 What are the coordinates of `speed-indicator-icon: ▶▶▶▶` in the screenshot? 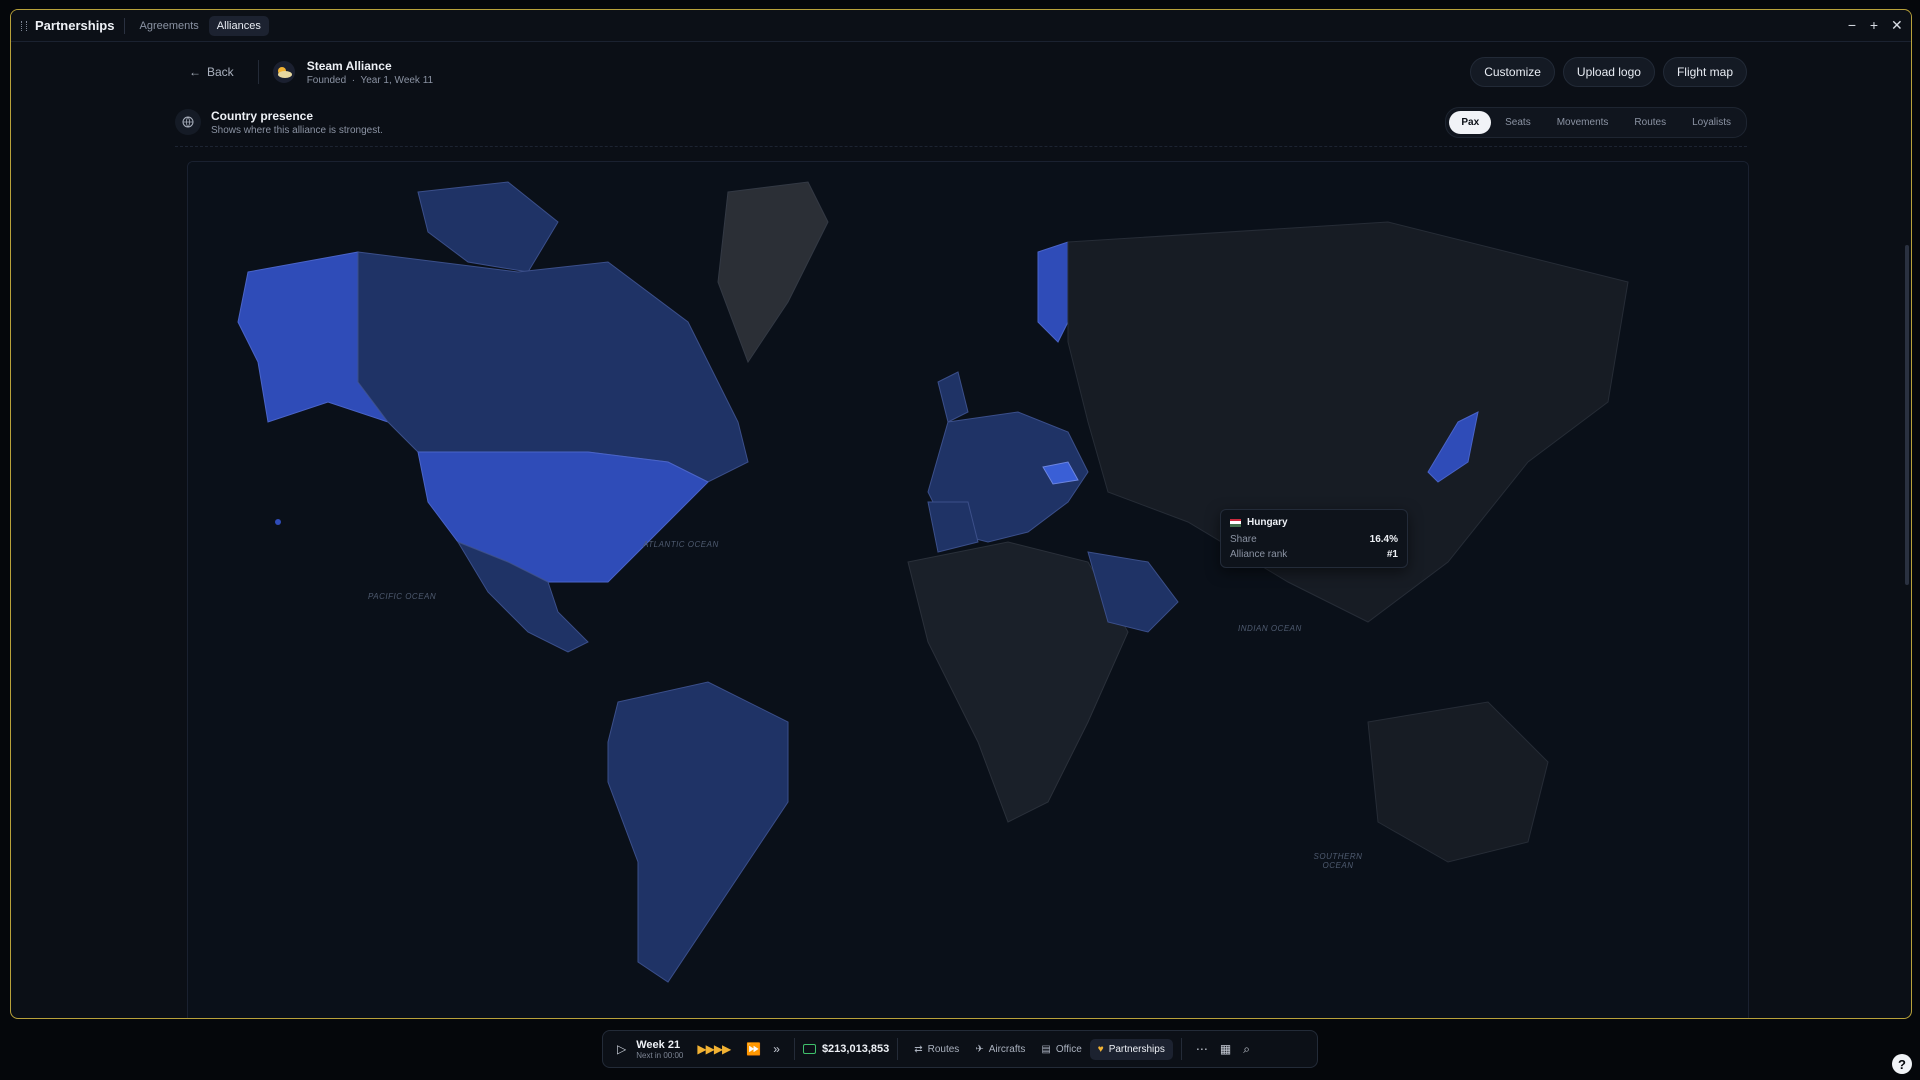 It's located at (714, 1049).